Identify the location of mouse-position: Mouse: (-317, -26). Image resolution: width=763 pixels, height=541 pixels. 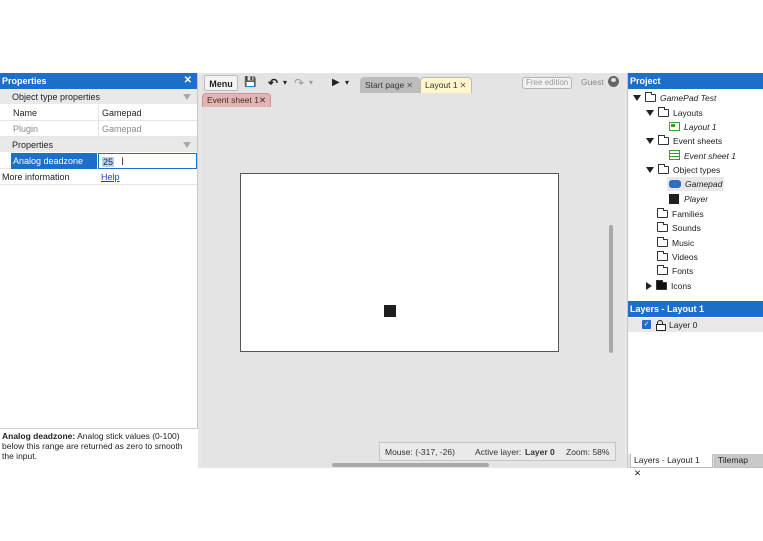
(420, 452).